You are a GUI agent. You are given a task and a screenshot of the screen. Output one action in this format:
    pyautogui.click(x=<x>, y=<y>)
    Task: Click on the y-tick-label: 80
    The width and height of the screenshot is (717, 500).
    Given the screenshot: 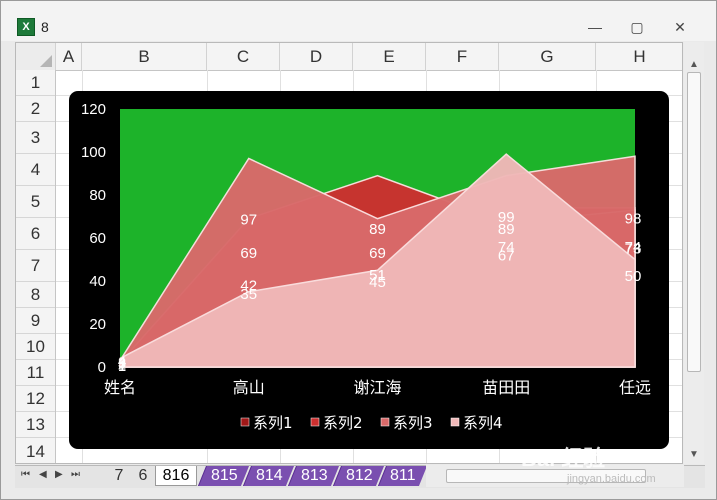 What is the action you would take?
    pyautogui.click(x=97, y=195)
    